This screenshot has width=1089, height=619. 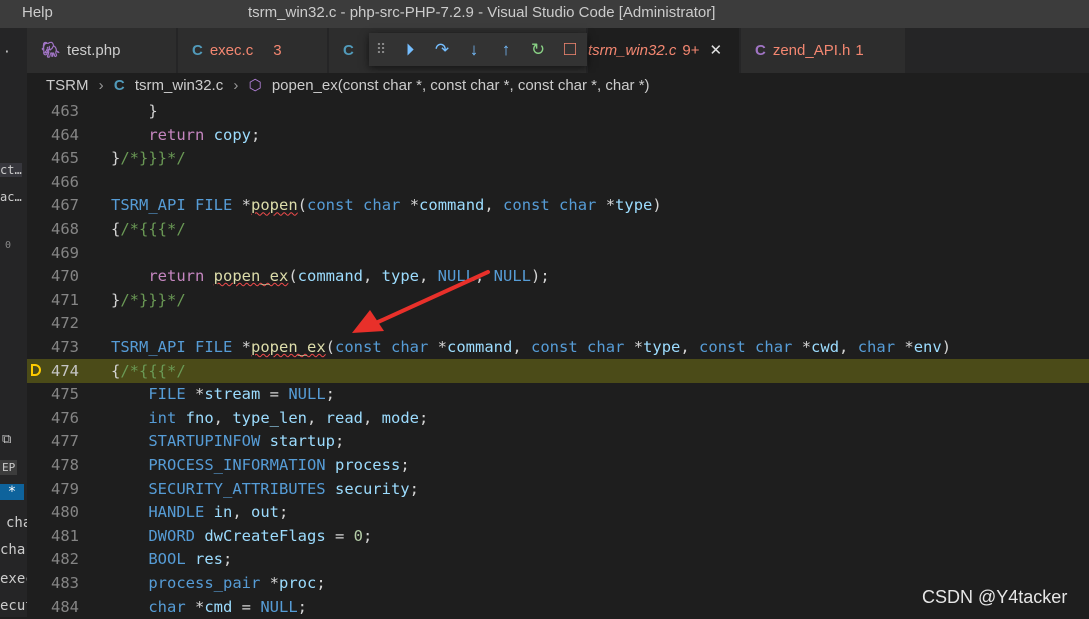 What do you see at coordinates (558, 158) in the screenshot?
I see `code-line: 465 }/*}}}*/` at bounding box center [558, 158].